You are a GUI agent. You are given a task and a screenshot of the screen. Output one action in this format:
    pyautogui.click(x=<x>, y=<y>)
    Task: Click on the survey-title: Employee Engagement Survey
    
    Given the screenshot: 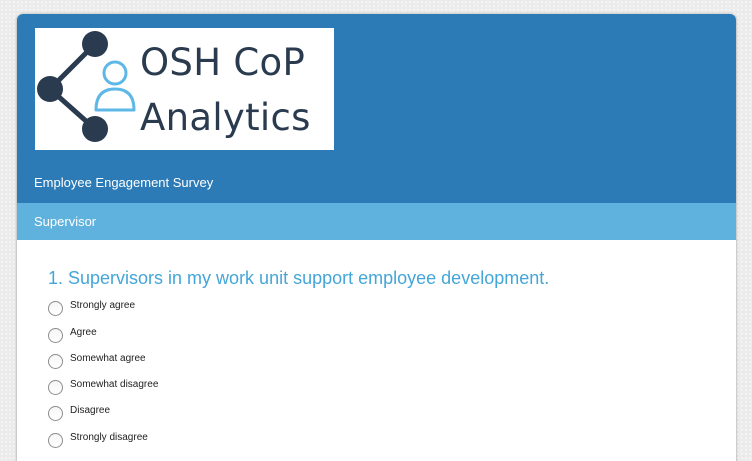 What is the action you would take?
    pyautogui.click(x=124, y=182)
    